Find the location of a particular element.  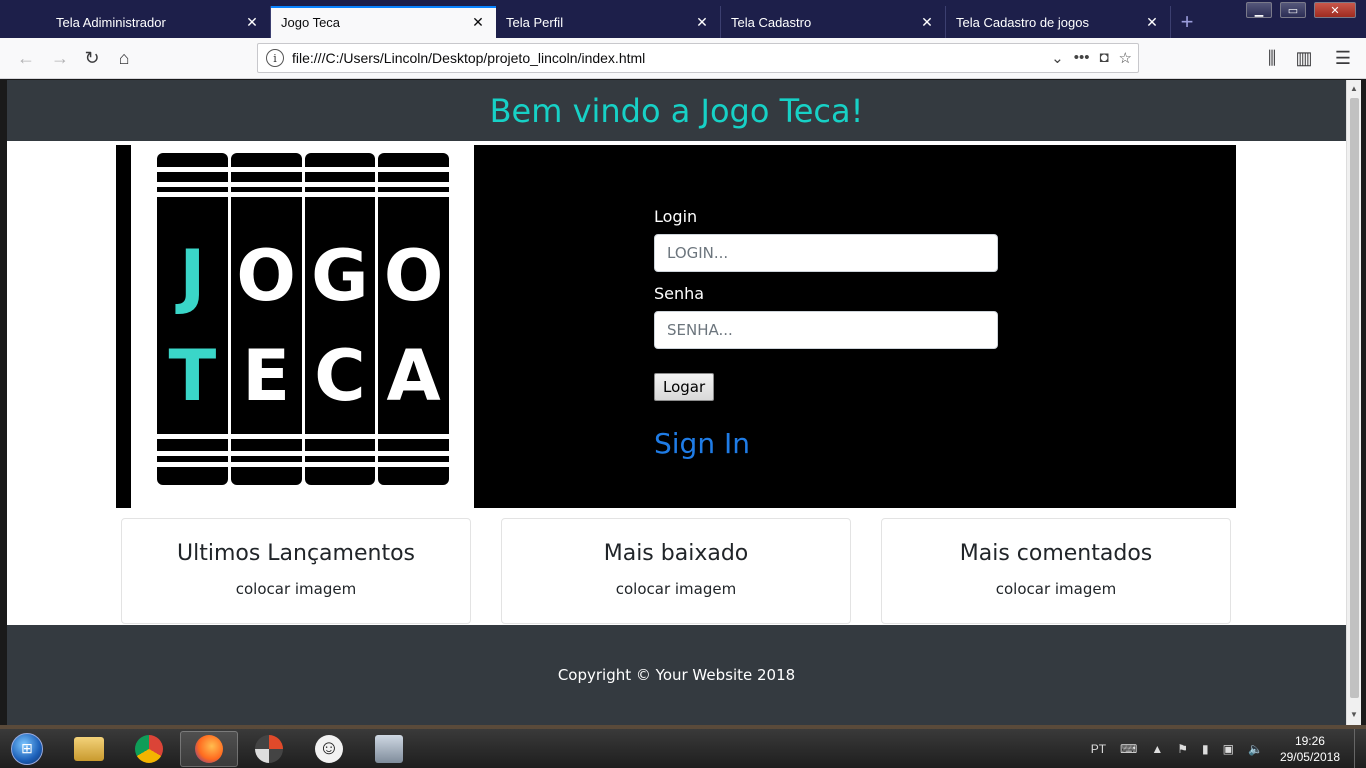

page-actions-ellipsis-icon: ••• is located at coordinates (1082, 58).